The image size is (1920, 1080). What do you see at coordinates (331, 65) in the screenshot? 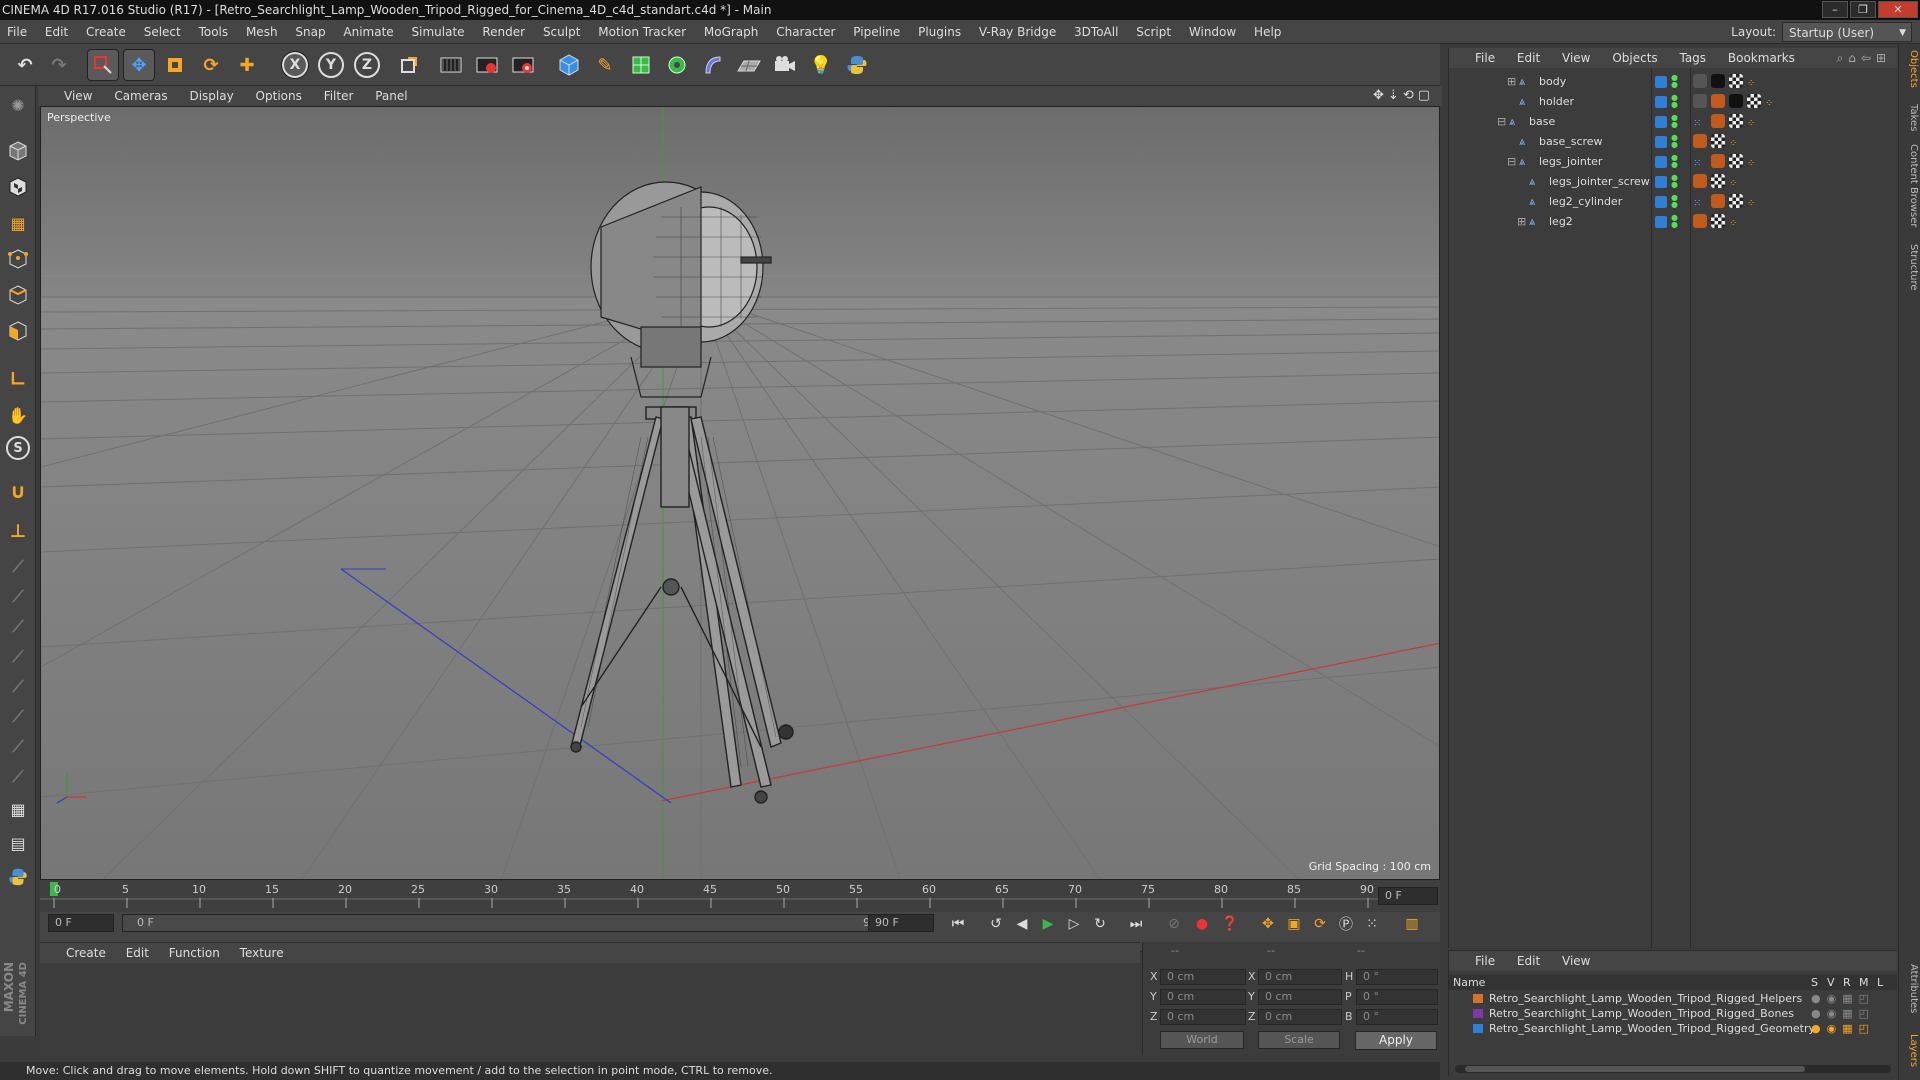
I see `y-axis-icon: Y` at bounding box center [331, 65].